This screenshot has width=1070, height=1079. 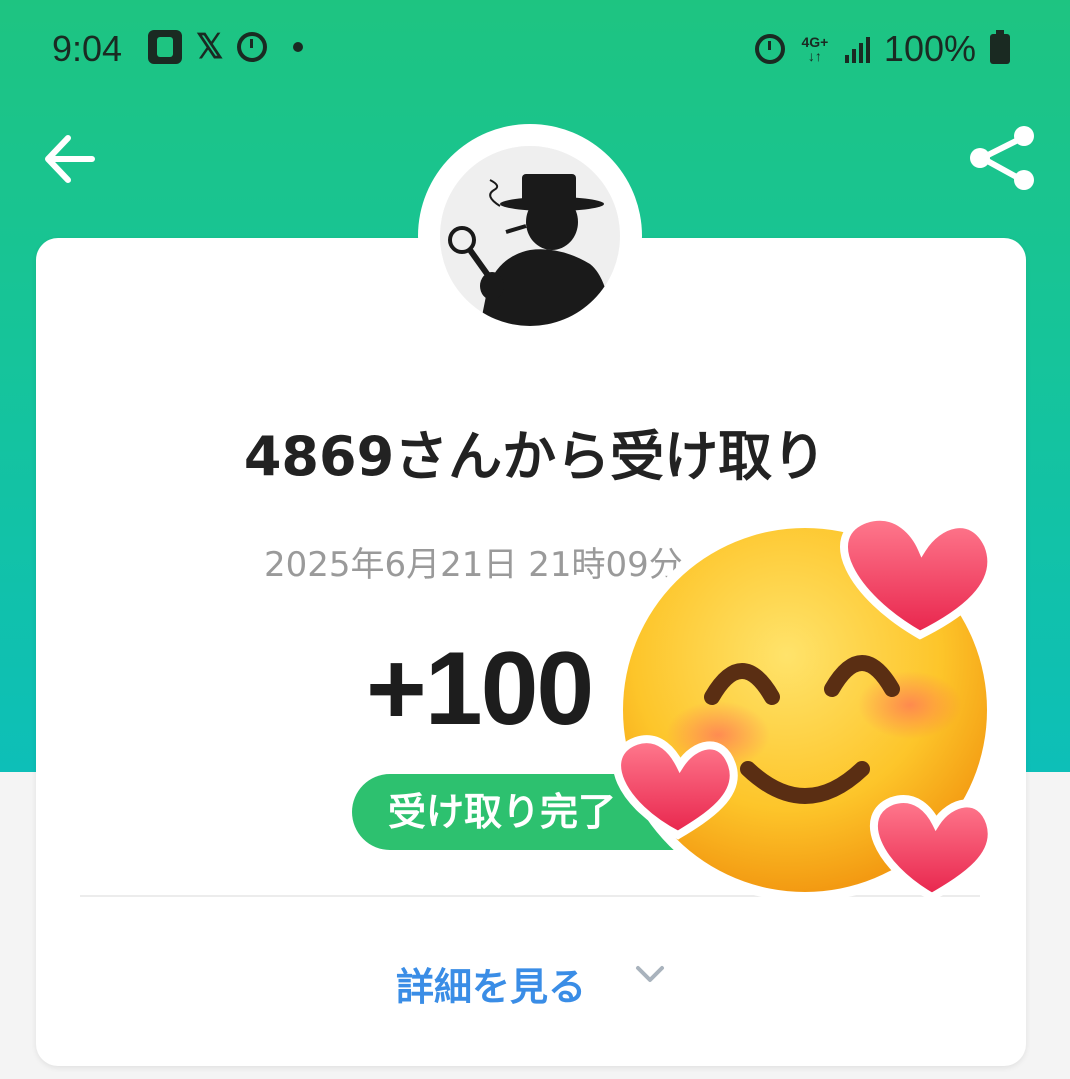 I want to click on arrow-left-icon, so click(x=70, y=159).